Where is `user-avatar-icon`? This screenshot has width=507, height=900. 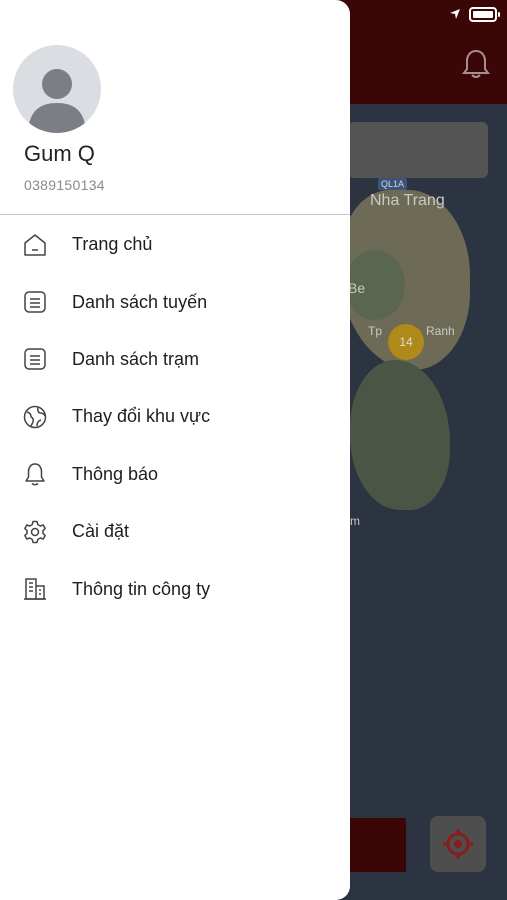
user-avatar-icon is located at coordinates (57, 101).